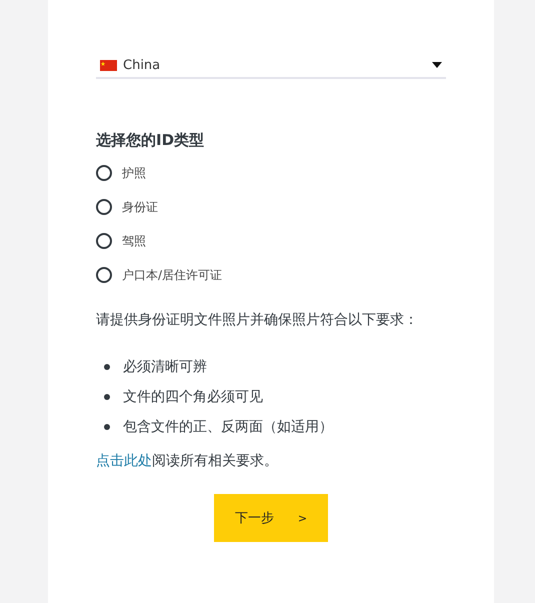  What do you see at coordinates (124, 461) in the screenshot?
I see `read-more-link: 点击此处` at bounding box center [124, 461].